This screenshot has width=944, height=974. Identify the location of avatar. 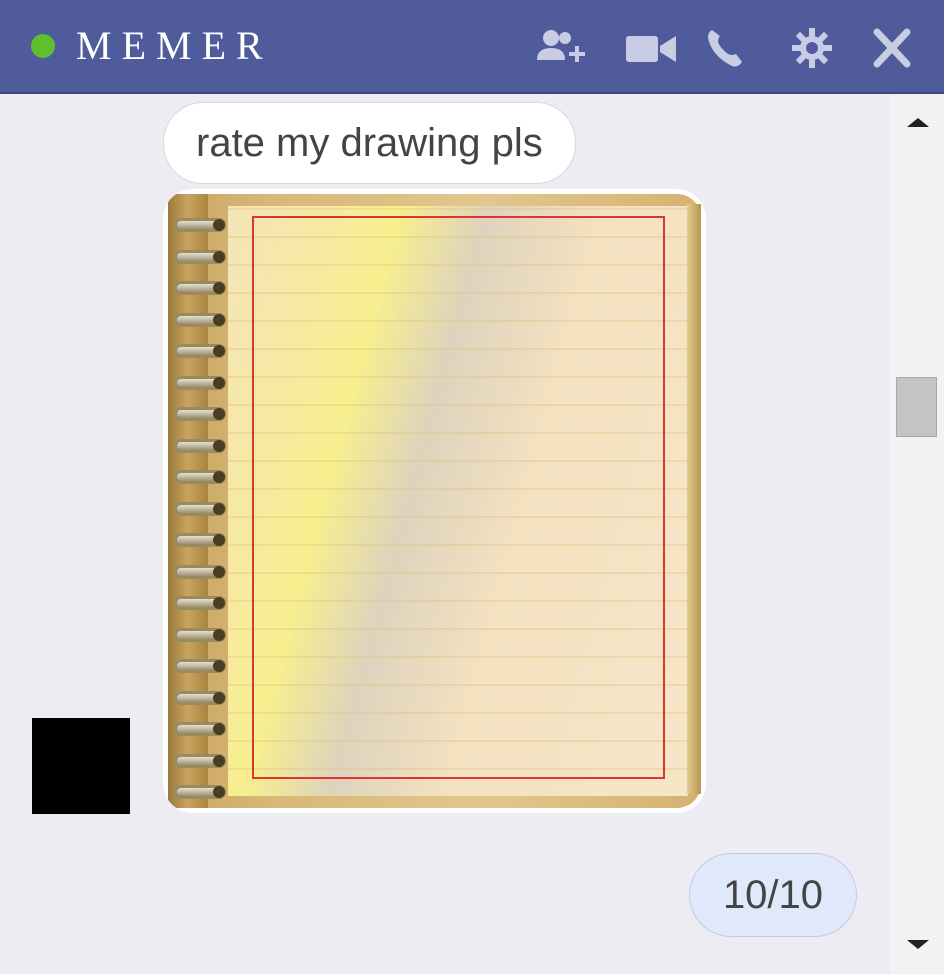
(81, 766).